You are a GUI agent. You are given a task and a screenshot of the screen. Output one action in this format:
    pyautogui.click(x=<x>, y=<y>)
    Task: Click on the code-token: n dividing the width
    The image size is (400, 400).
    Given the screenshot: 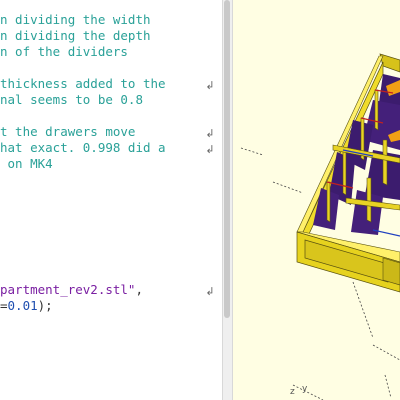 What is the action you would take?
    pyautogui.click(x=75, y=19)
    